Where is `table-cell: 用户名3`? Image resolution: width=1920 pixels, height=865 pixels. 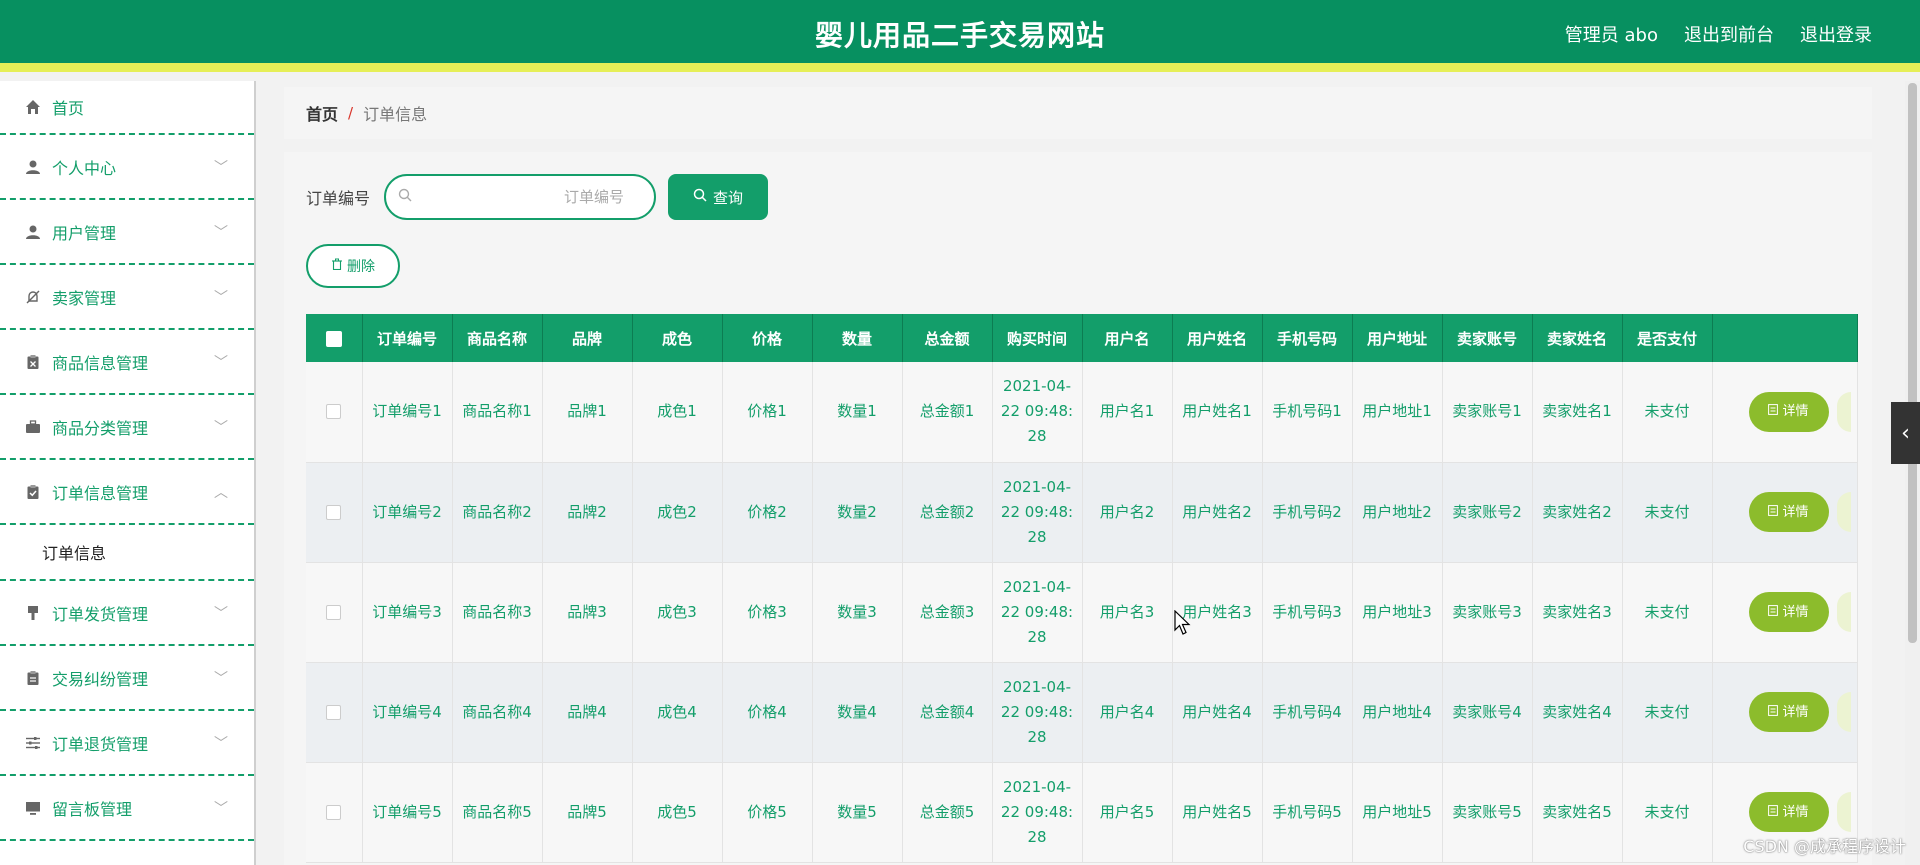
table-cell: 用户名3 is located at coordinates (1127, 612).